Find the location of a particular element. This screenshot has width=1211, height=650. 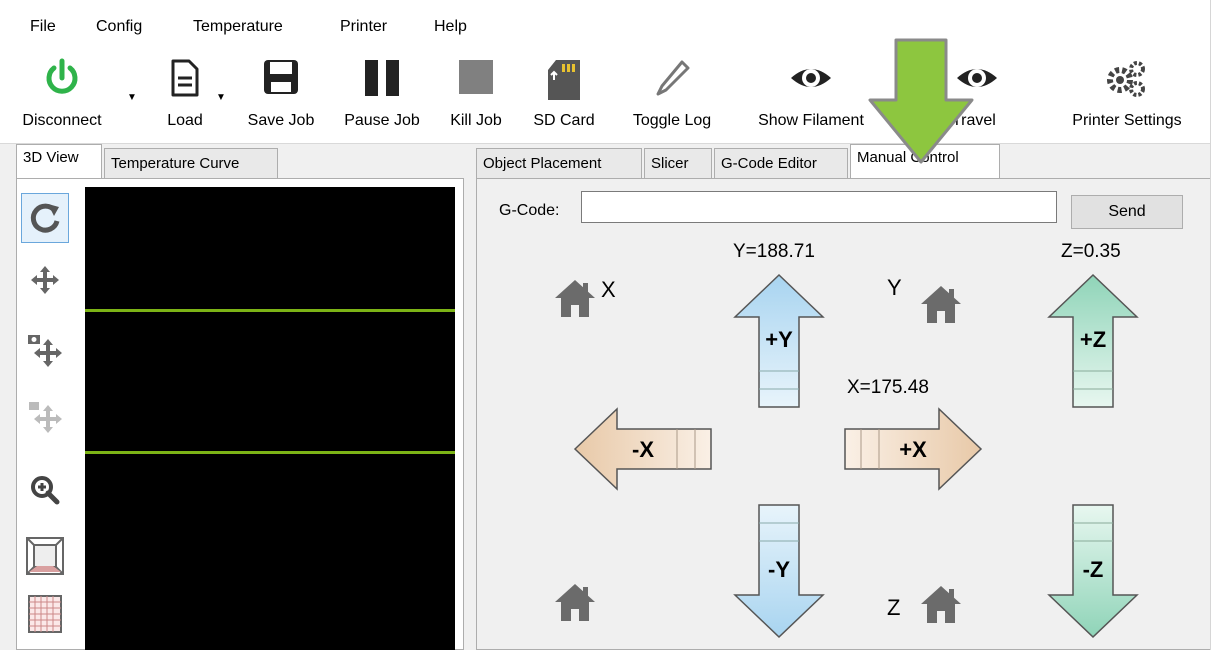

load-button: Load is located at coordinates (185, 94).